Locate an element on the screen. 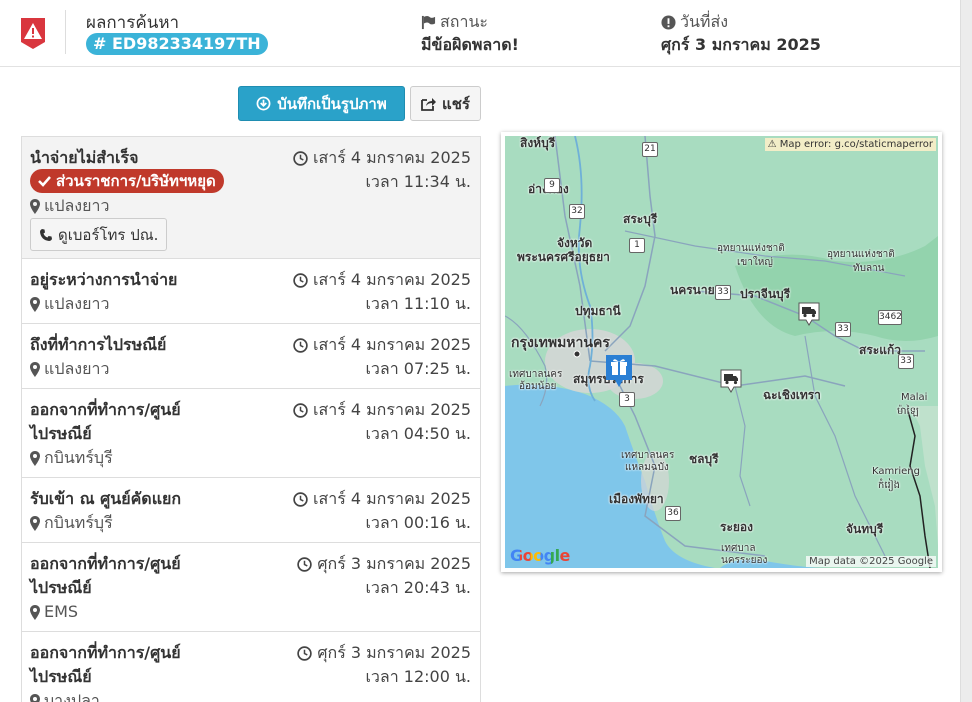 This screenshot has width=972, height=702. map-error-text: Map error: g.co/staticmaperror is located at coordinates (856, 144).